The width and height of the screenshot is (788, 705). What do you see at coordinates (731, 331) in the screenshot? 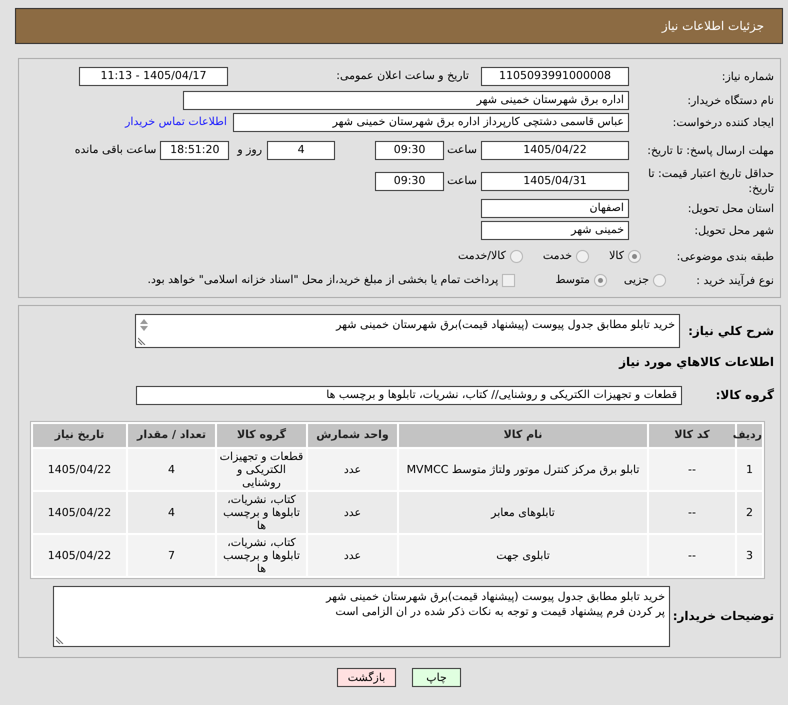
I see `summary-label: شرح کلي نياز:` at bounding box center [731, 331].